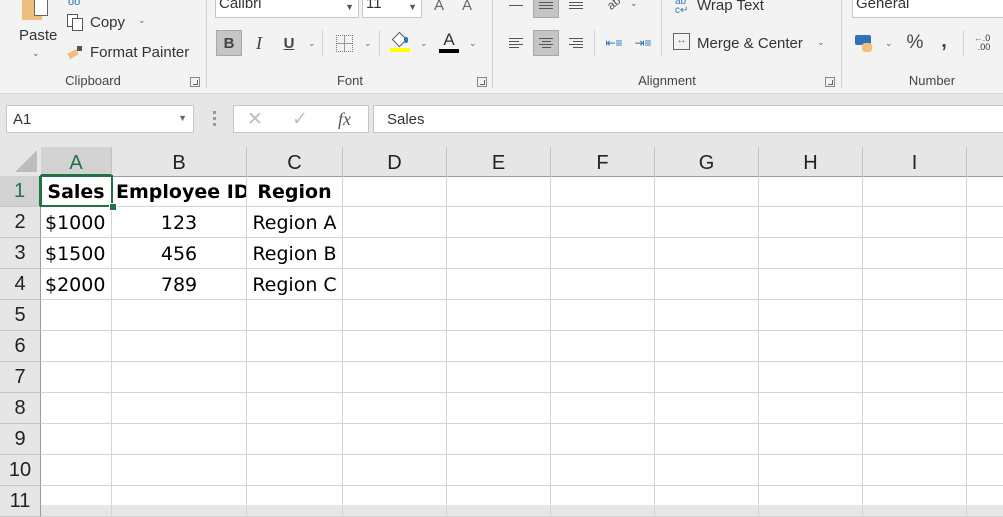 The width and height of the screenshot is (1003, 517). Describe the element at coordinates (76, 470) in the screenshot. I see `cell-a10` at that location.